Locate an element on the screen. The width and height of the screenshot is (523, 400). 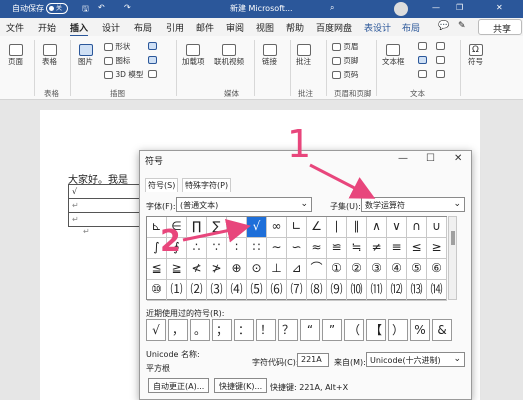
annotation-arrows is located at coordinates (279, 203).